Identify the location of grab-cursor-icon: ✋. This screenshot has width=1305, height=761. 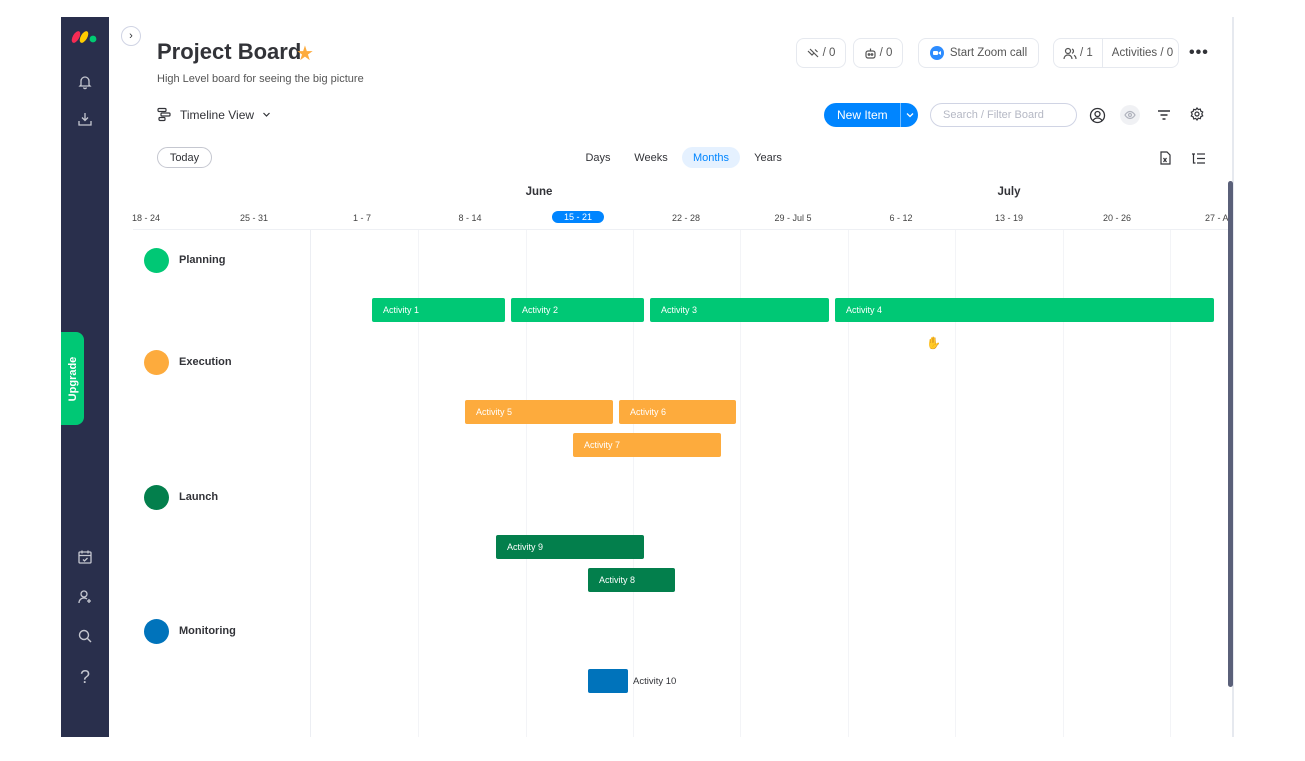
(933, 343).